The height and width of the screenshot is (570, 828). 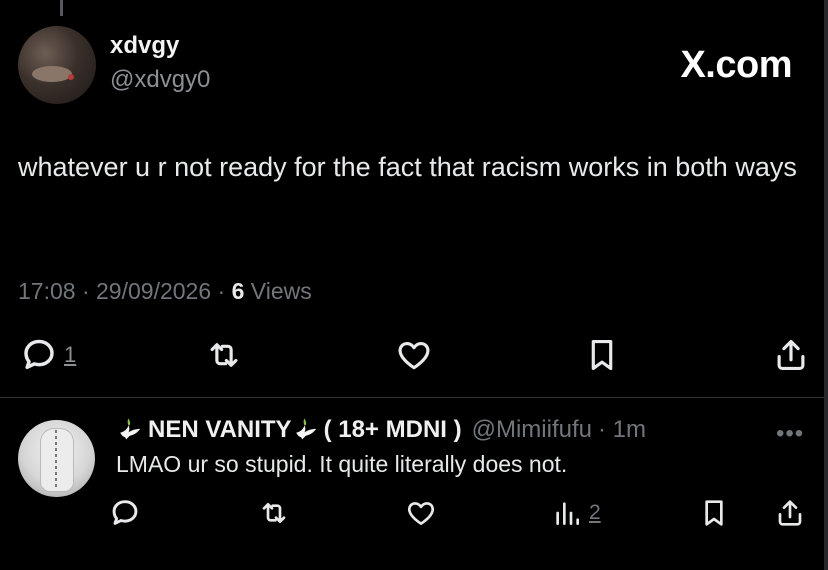 What do you see at coordinates (56, 458) in the screenshot?
I see `reply-author-avatar` at bounding box center [56, 458].